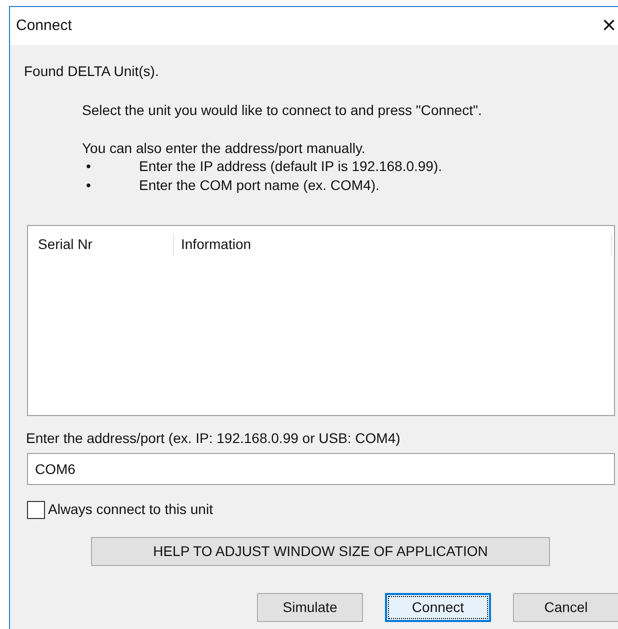 The width and height of the screenshot is (618, 629). Describe the element at coordinates (36, 509) in the screenshot. I see `checkbox` at that location.